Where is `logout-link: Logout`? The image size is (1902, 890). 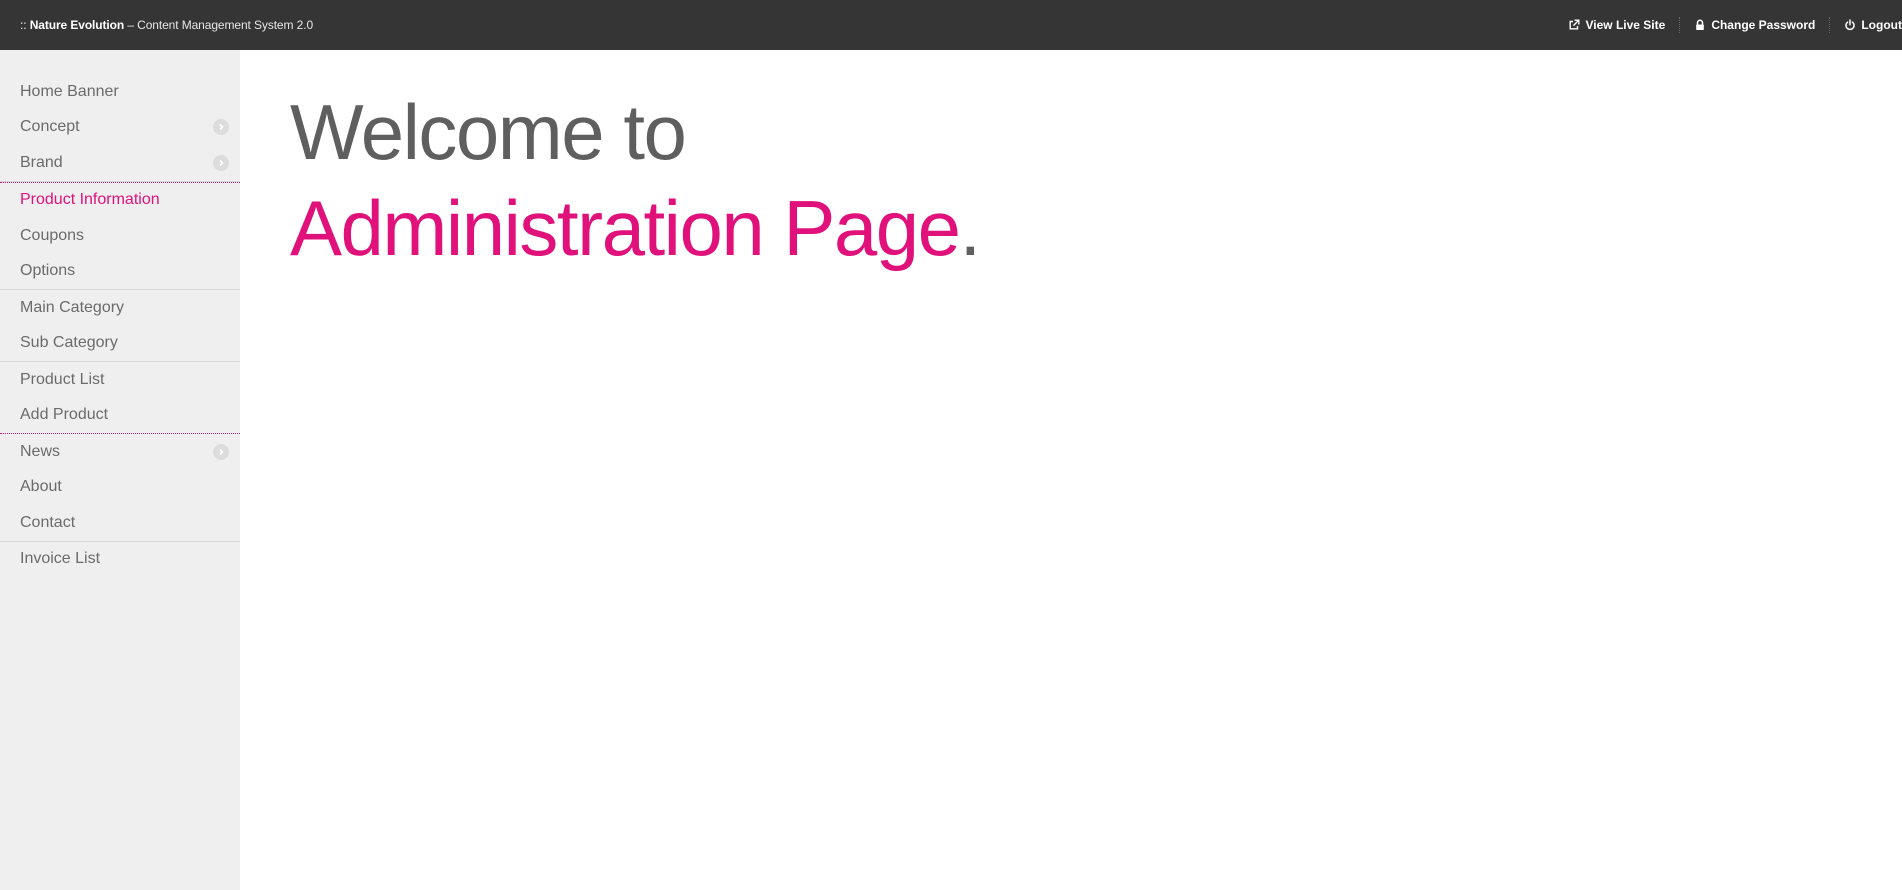
logout-link: Logout is located at coordinates (1873, 25).